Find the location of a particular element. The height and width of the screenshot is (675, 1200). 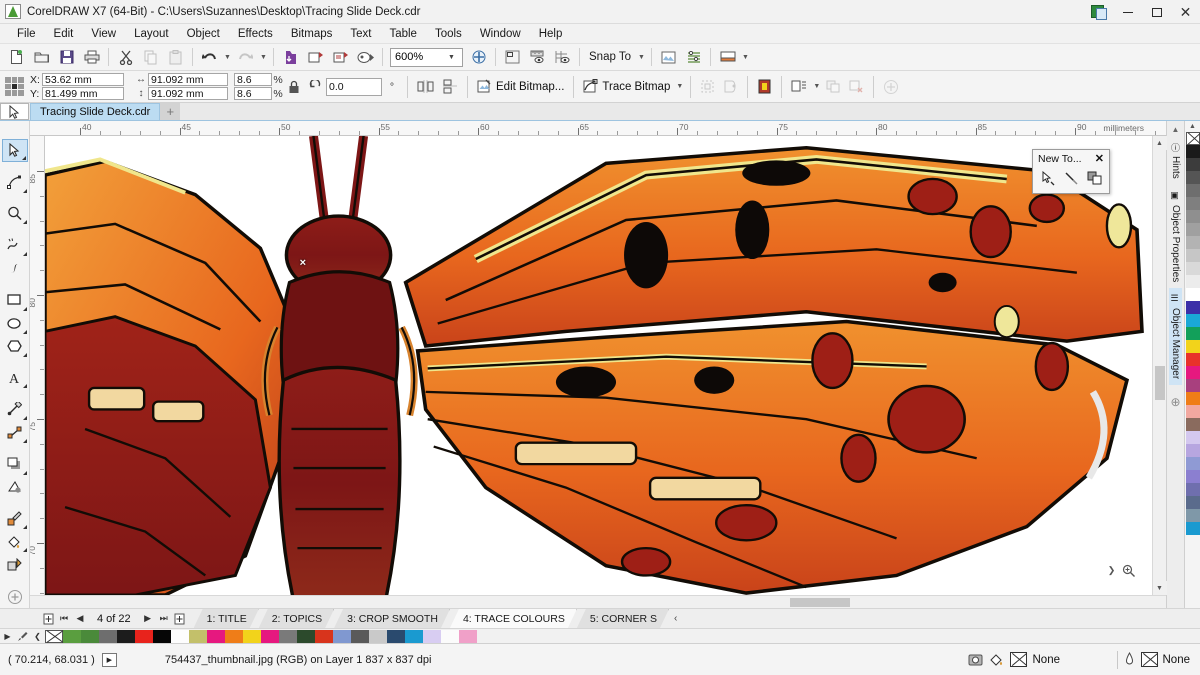

corel-connect-button is located at coordinates (365, 57).